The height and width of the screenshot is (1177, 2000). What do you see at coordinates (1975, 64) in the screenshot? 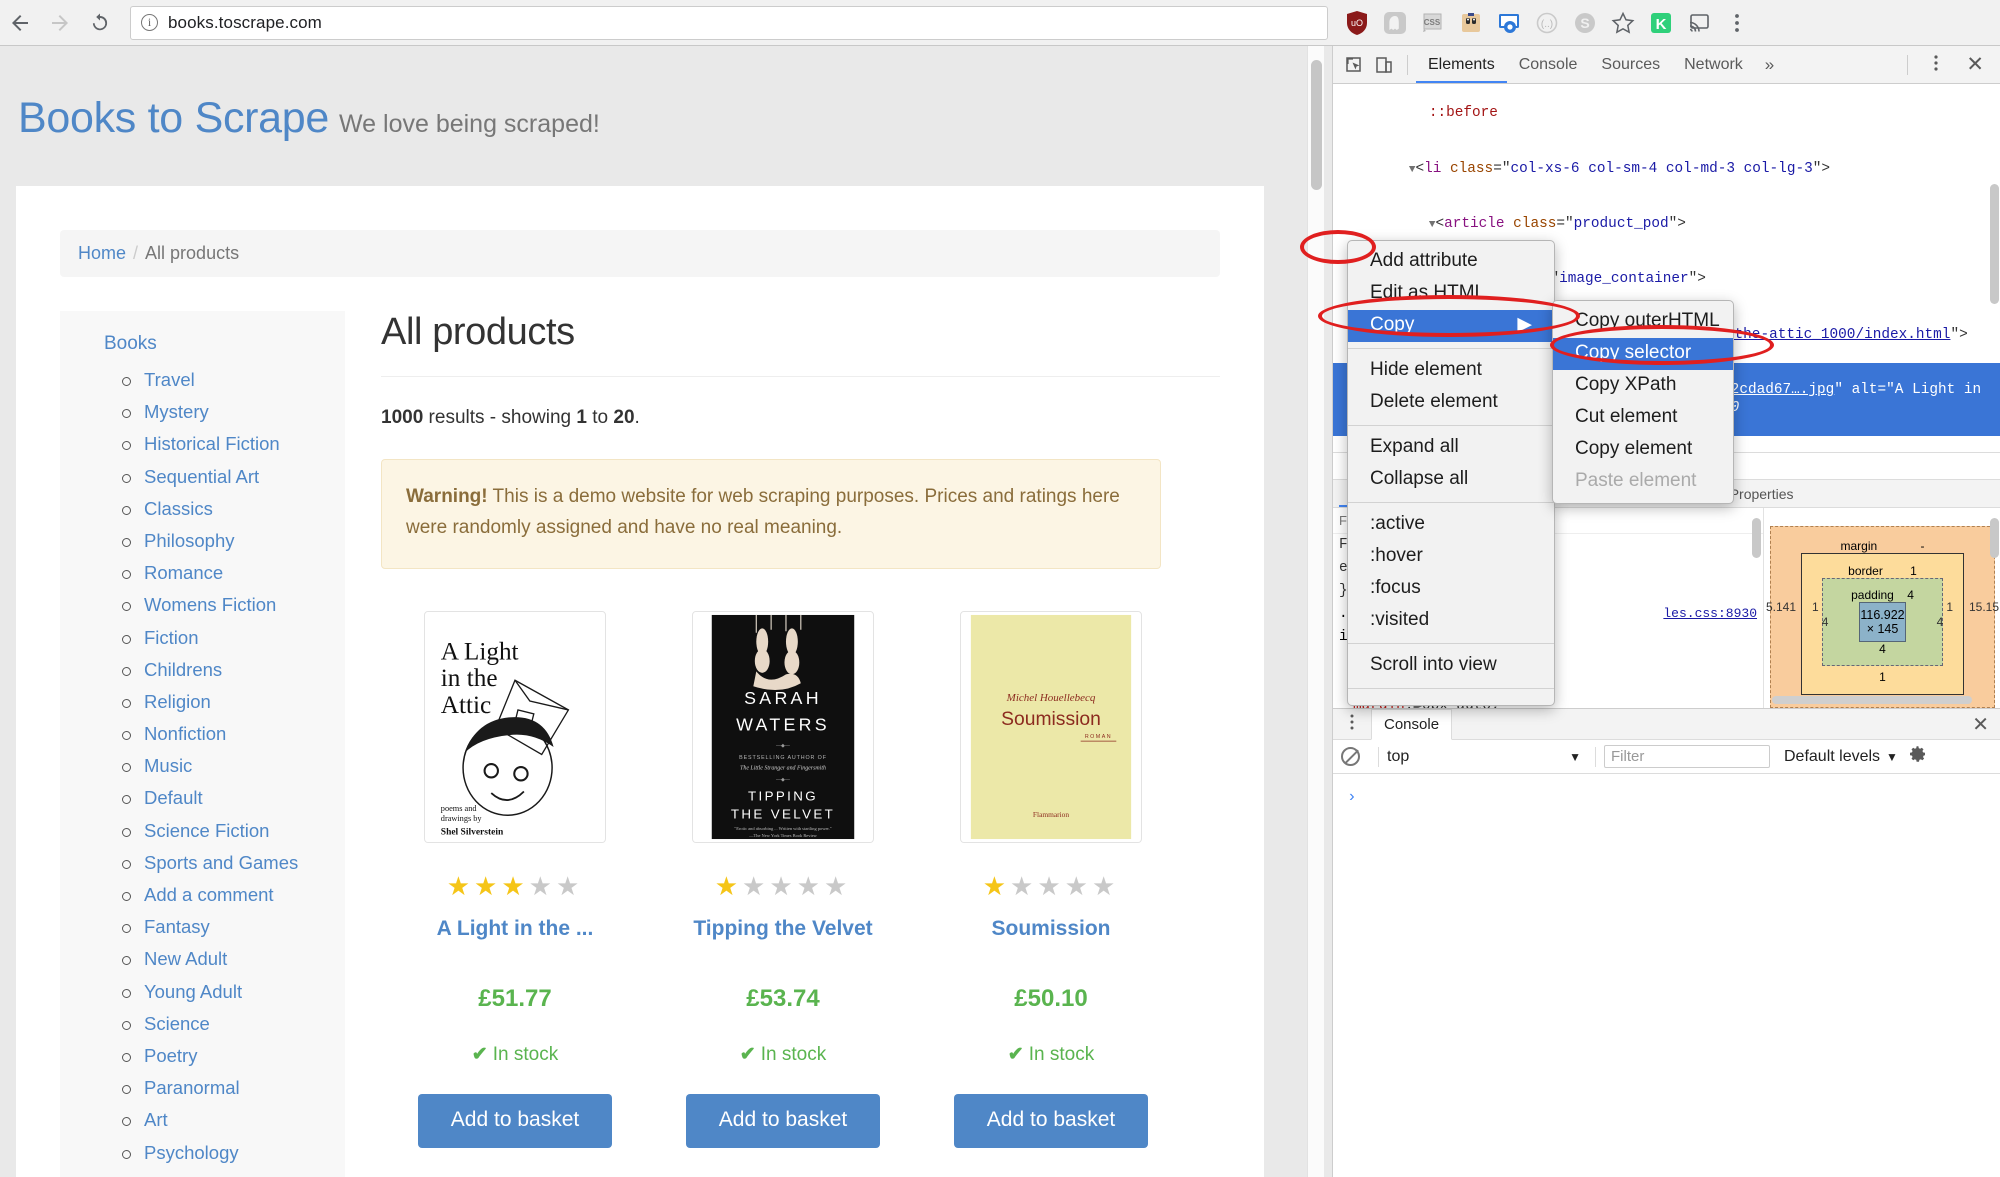
I see `devtools-close-icon: ✕` at bounding box center [1975, 64].